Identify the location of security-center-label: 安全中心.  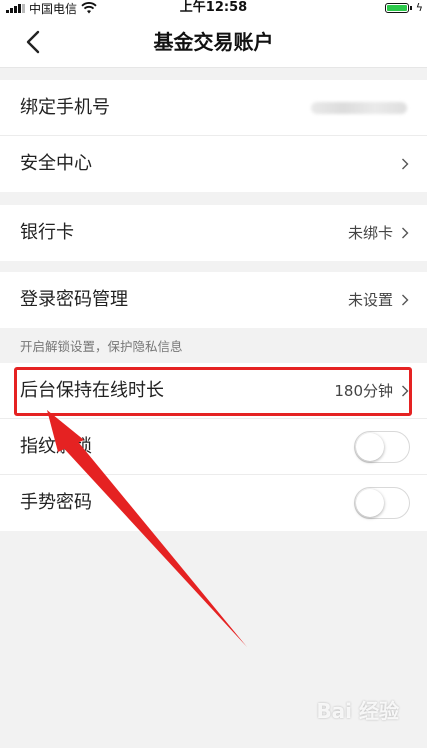
(56, 163).